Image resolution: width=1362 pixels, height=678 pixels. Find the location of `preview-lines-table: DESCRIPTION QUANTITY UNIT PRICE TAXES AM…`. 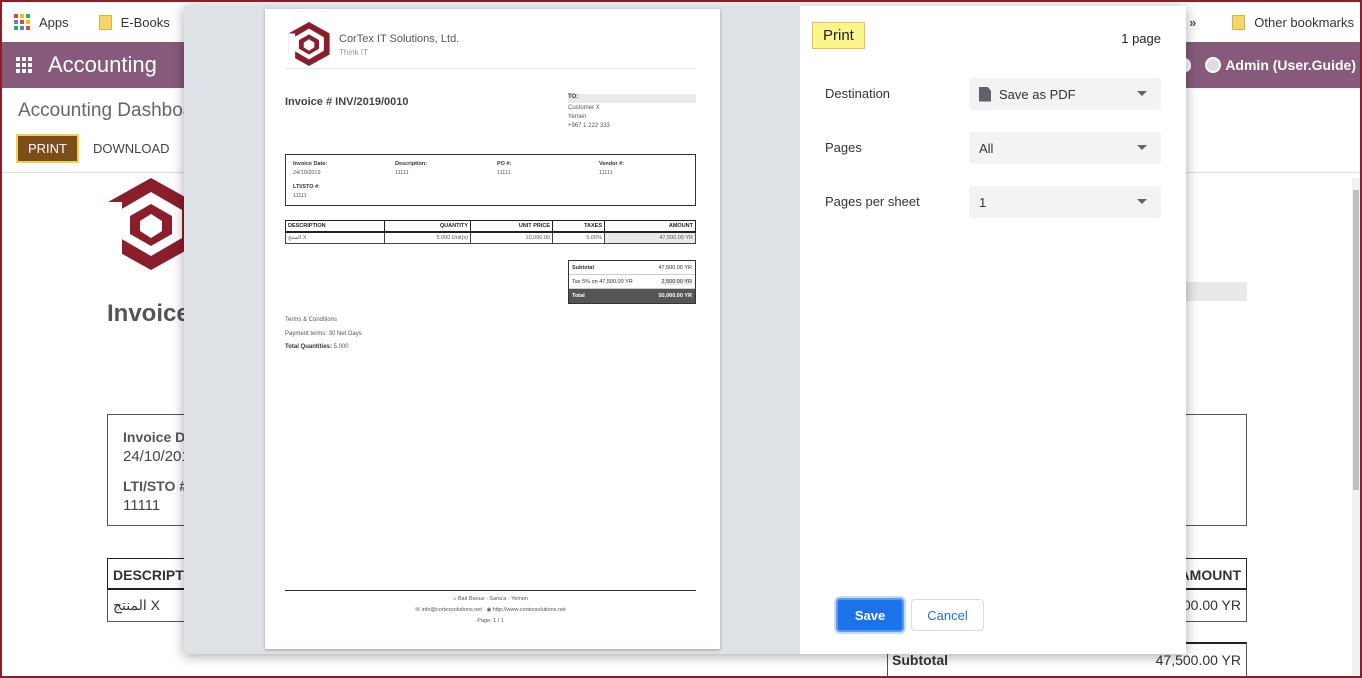

preview-lines-table: DESCRIPTION QUANTITY UNIT PRICE TAXES AM… is located at coordinates (490, 232).